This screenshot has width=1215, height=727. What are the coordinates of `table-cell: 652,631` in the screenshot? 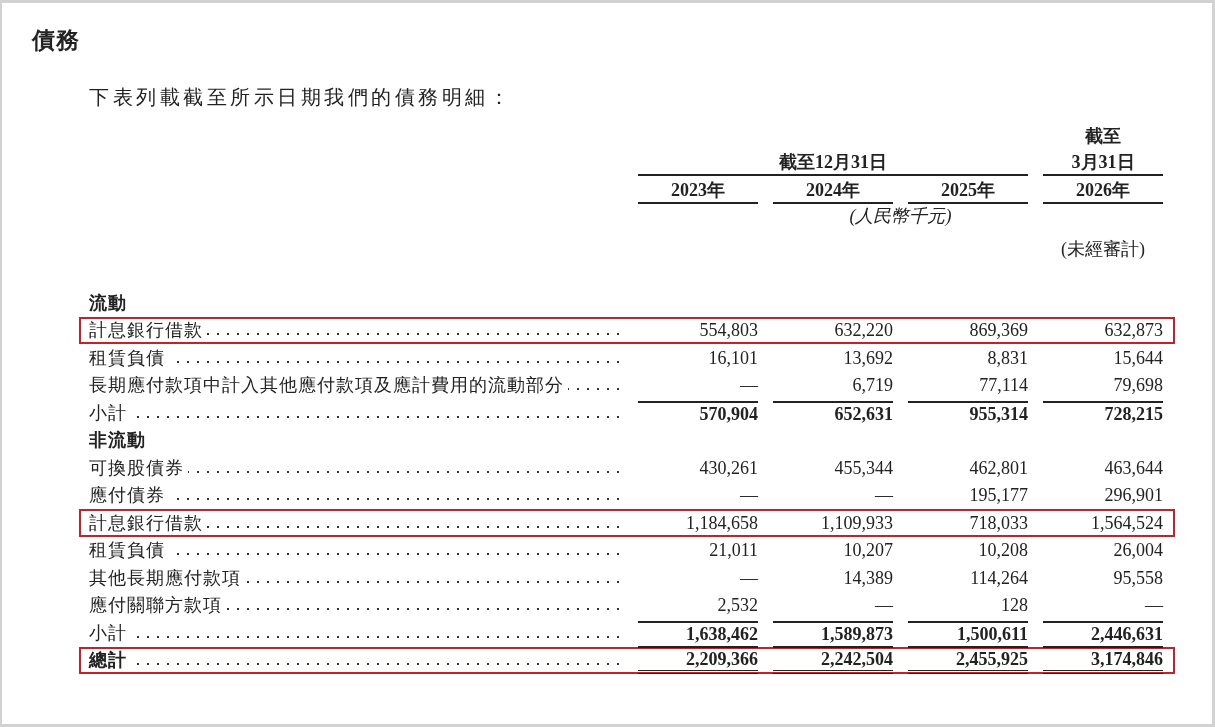 It's located at (833, 412).